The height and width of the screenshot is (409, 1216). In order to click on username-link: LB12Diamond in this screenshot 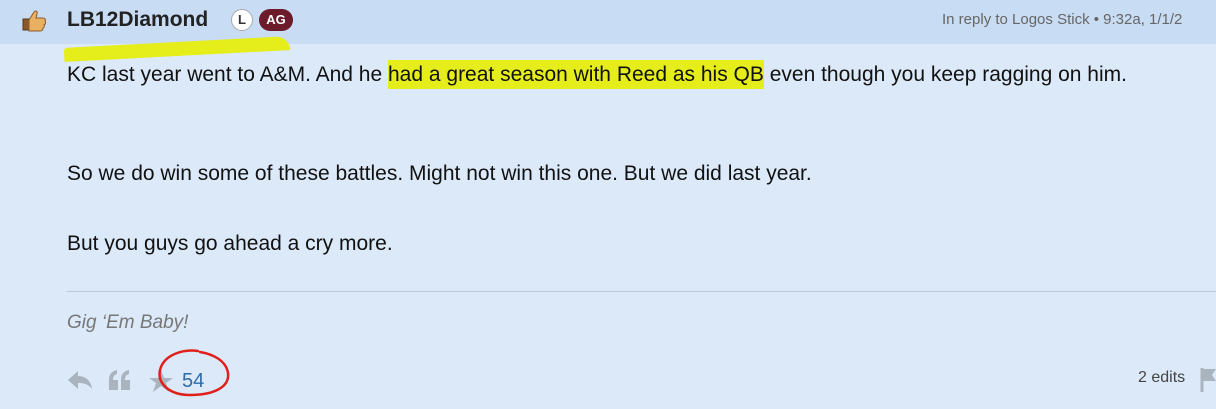, I will do `click(137, 20)`.